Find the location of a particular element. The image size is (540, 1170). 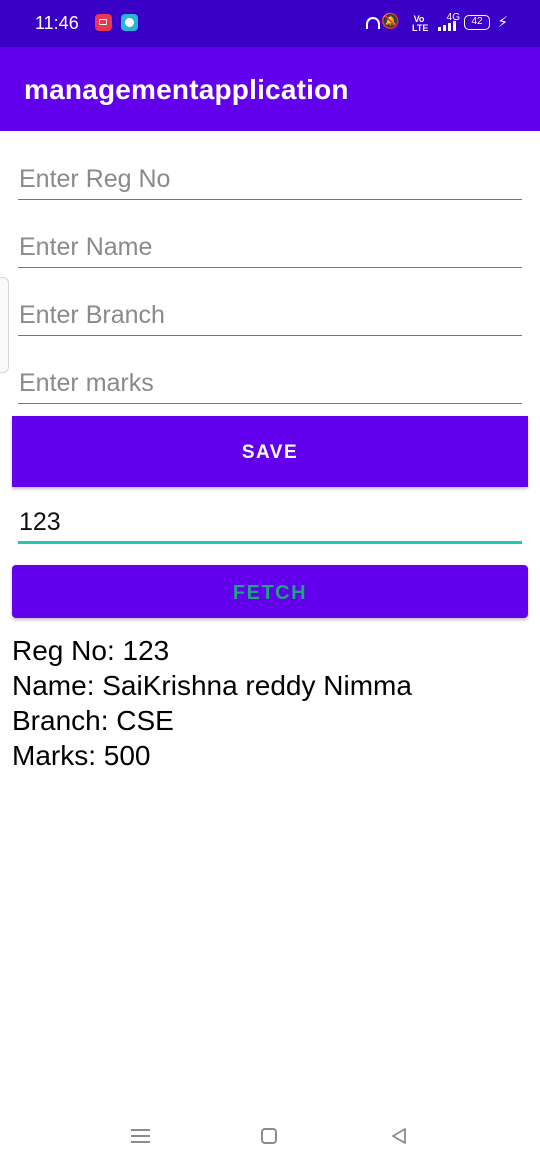

branch-input is located at coordinates (270, 316).